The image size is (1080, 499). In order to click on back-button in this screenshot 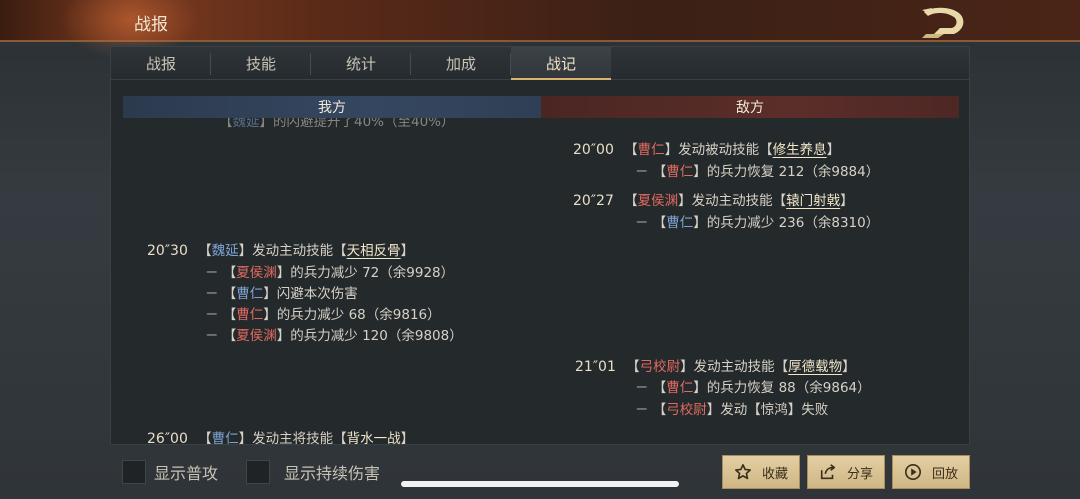, I will do `click(944, 21)`.